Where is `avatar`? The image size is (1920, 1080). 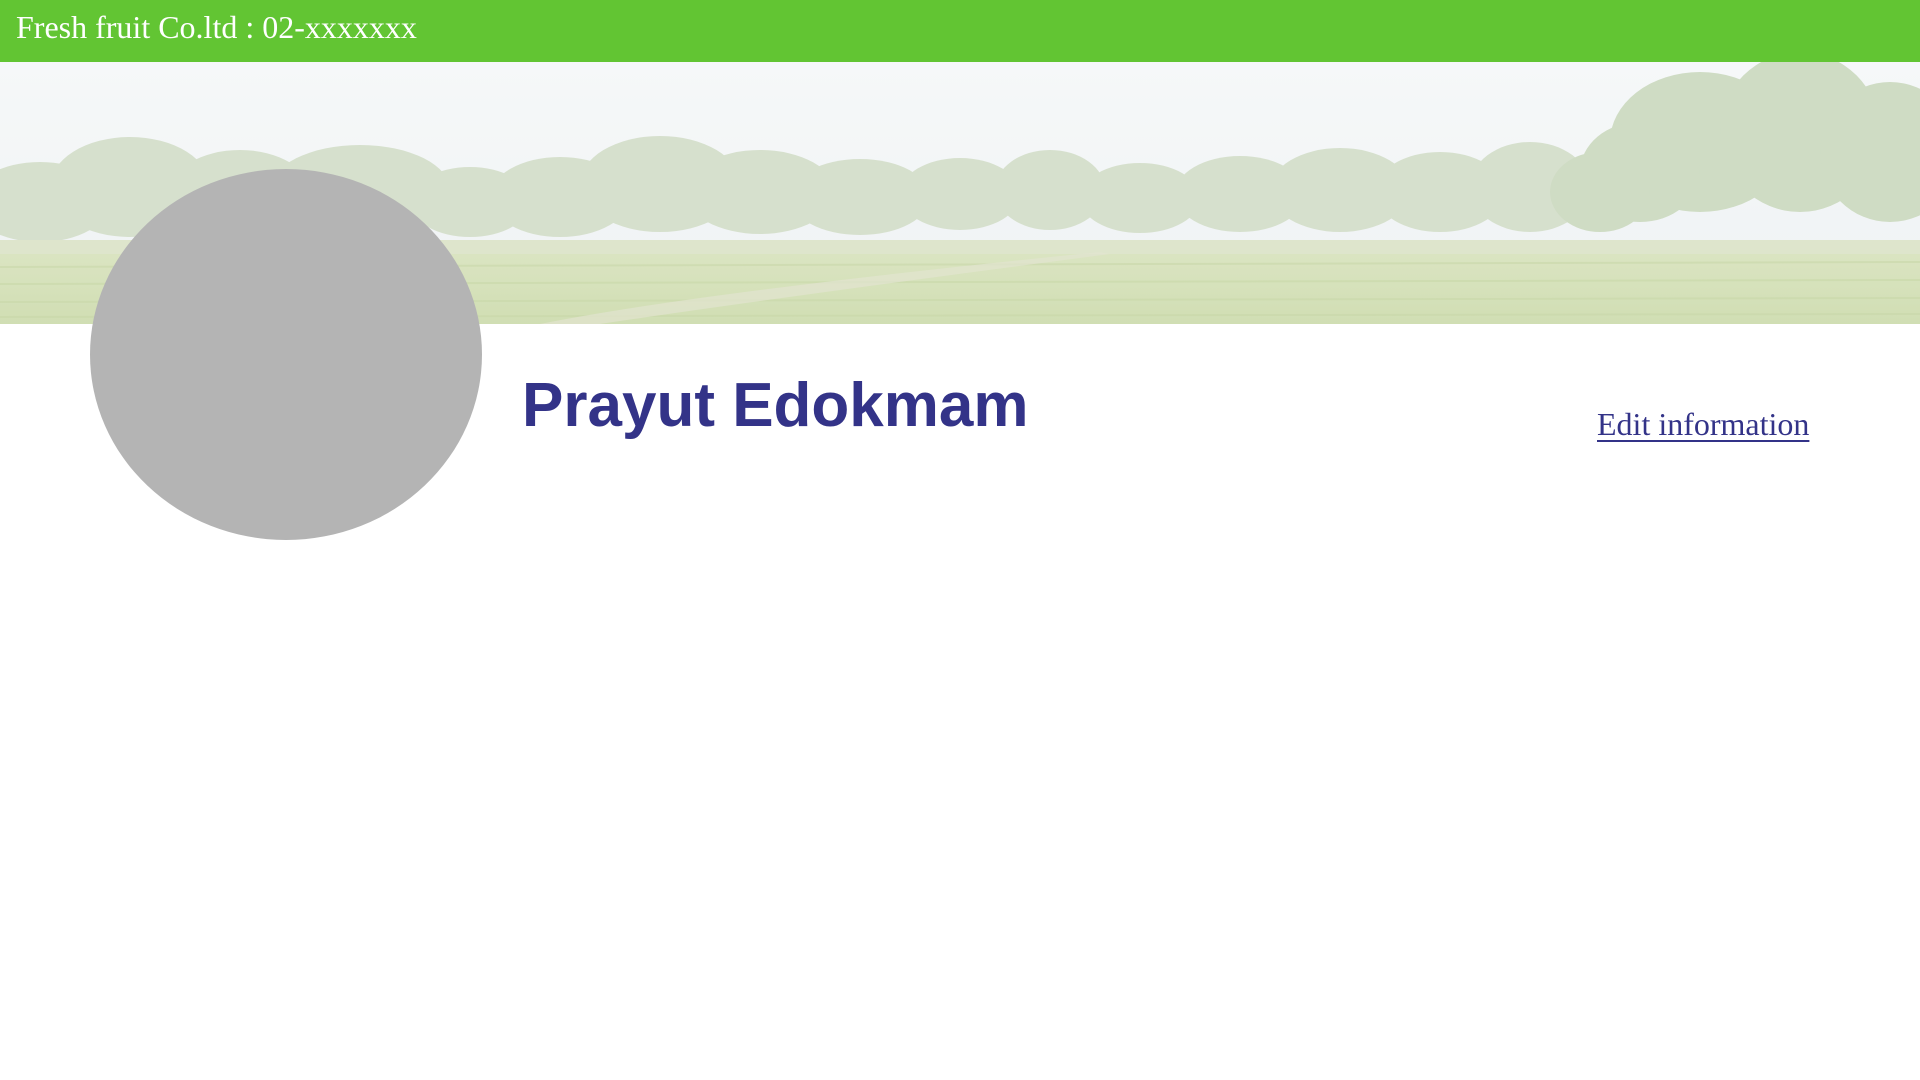 avatar is located at coordinates (286, 354).